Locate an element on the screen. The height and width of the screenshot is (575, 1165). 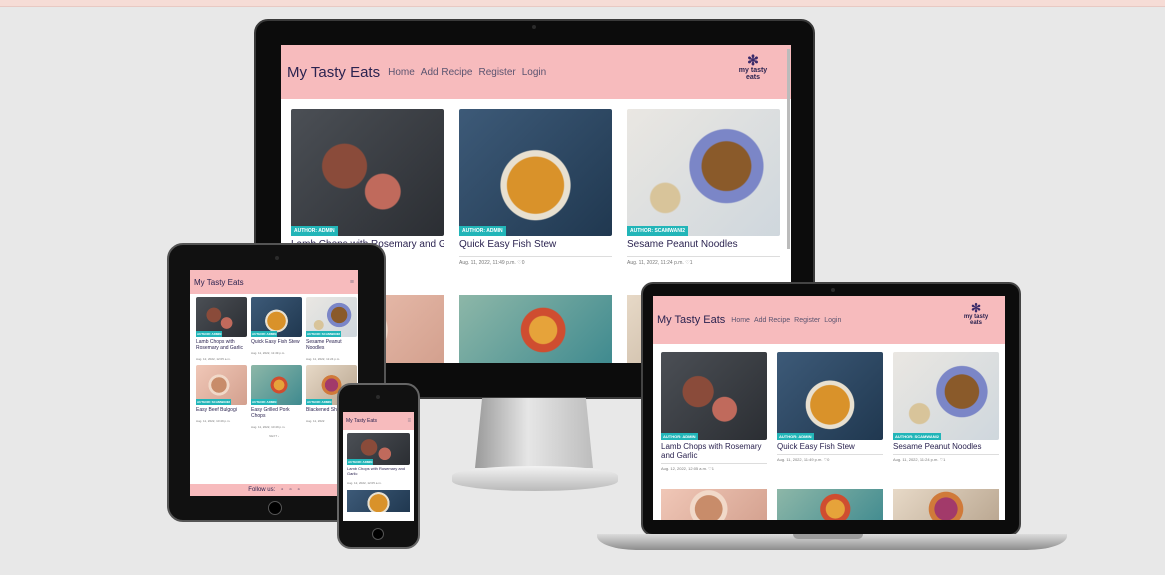
logo-text-line2: eats is located at coordinates (752, 77).